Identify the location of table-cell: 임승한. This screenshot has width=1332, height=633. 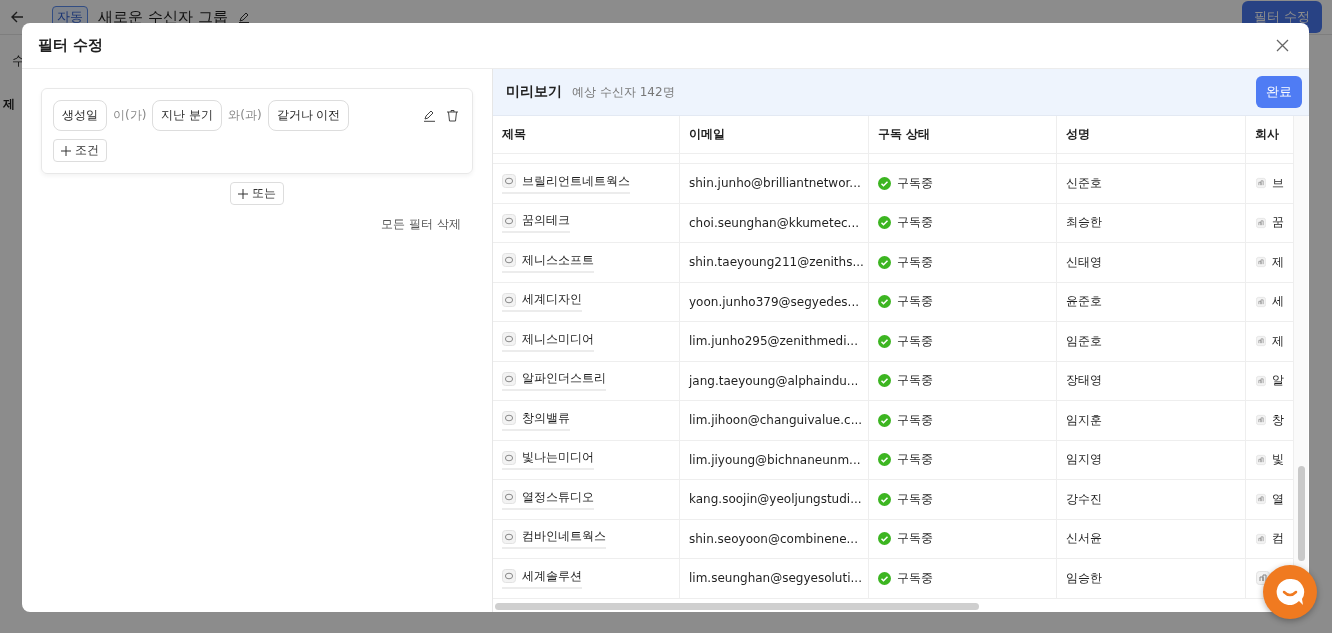
(1151, 578).